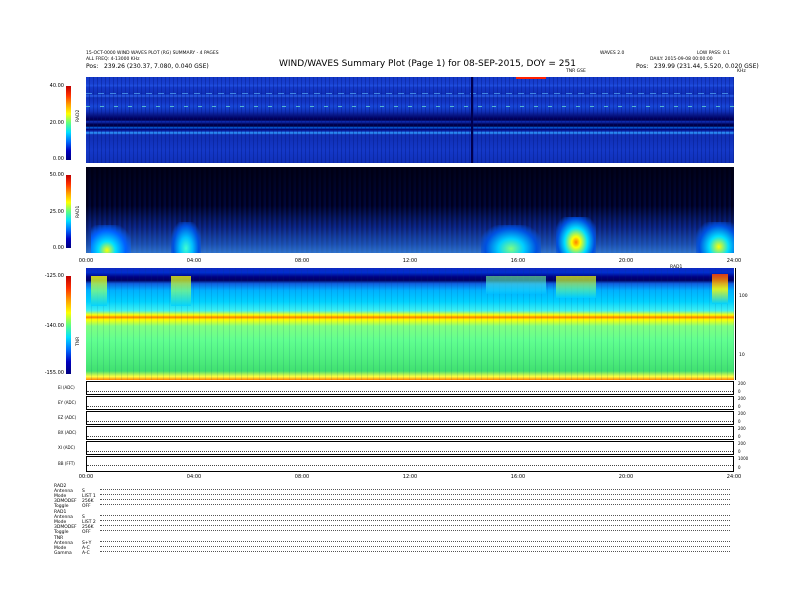 This screenshot has height=612, width=792. I want to click on param-rad1-toggle: Toggle, so click(61, 532).